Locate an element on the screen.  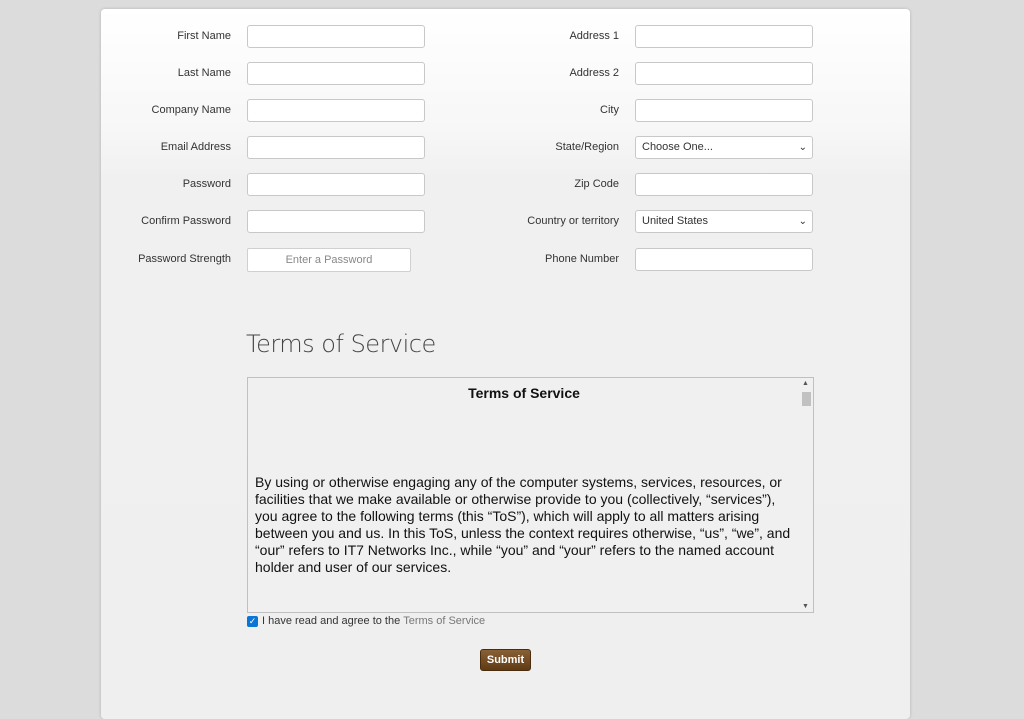
password-label: Password is located at coordinates (206, 184).